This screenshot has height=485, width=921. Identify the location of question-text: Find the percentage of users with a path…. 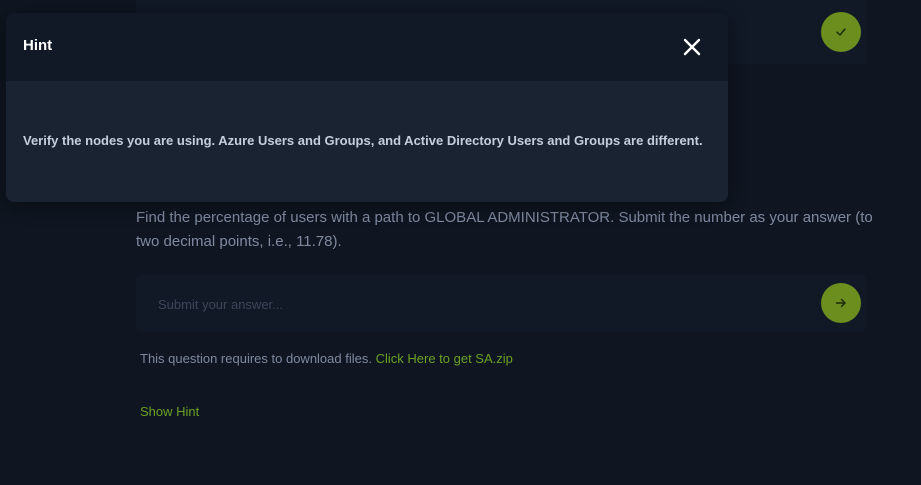
(504, 229).